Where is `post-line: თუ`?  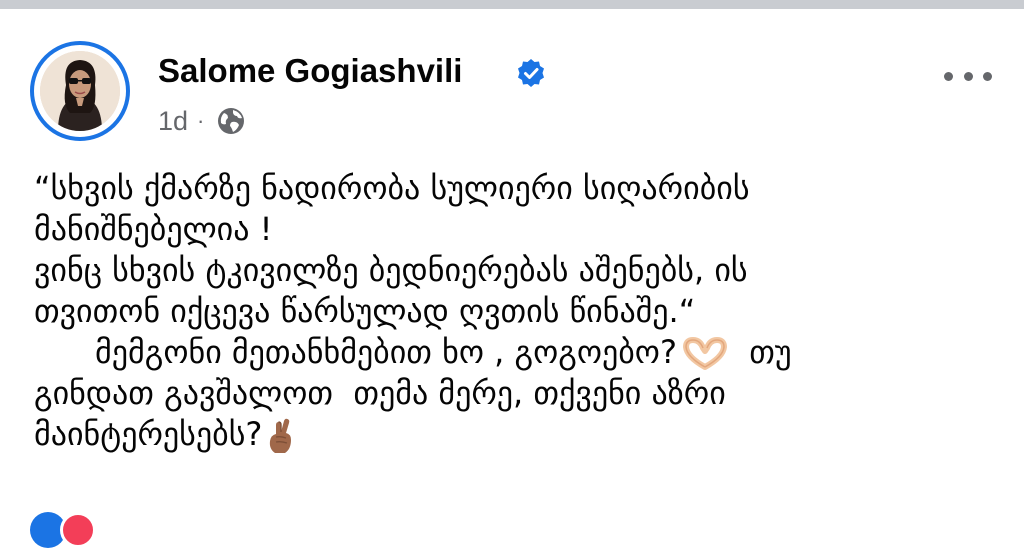 post-line: თუ is located at coordinates (760, 352).